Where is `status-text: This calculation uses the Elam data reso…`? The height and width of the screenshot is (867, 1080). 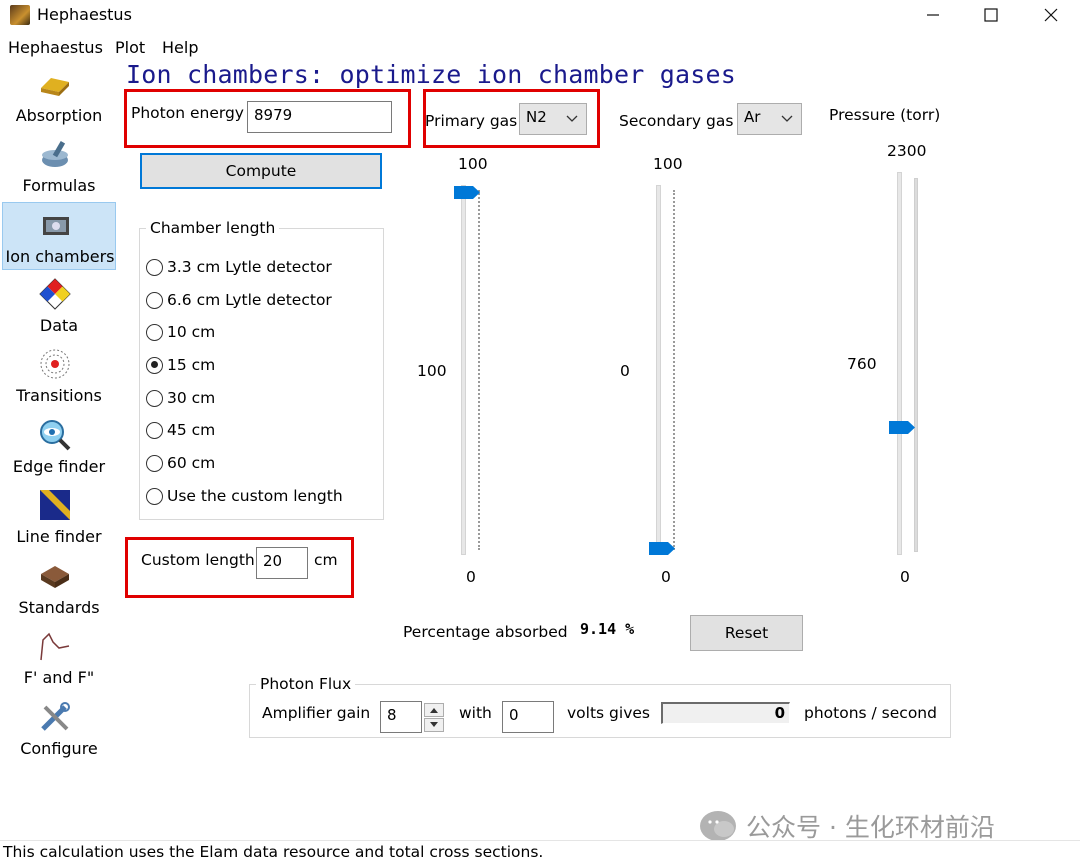
status-text: This calculation uses the Elam data reso… is located at coordinates (273, 852).